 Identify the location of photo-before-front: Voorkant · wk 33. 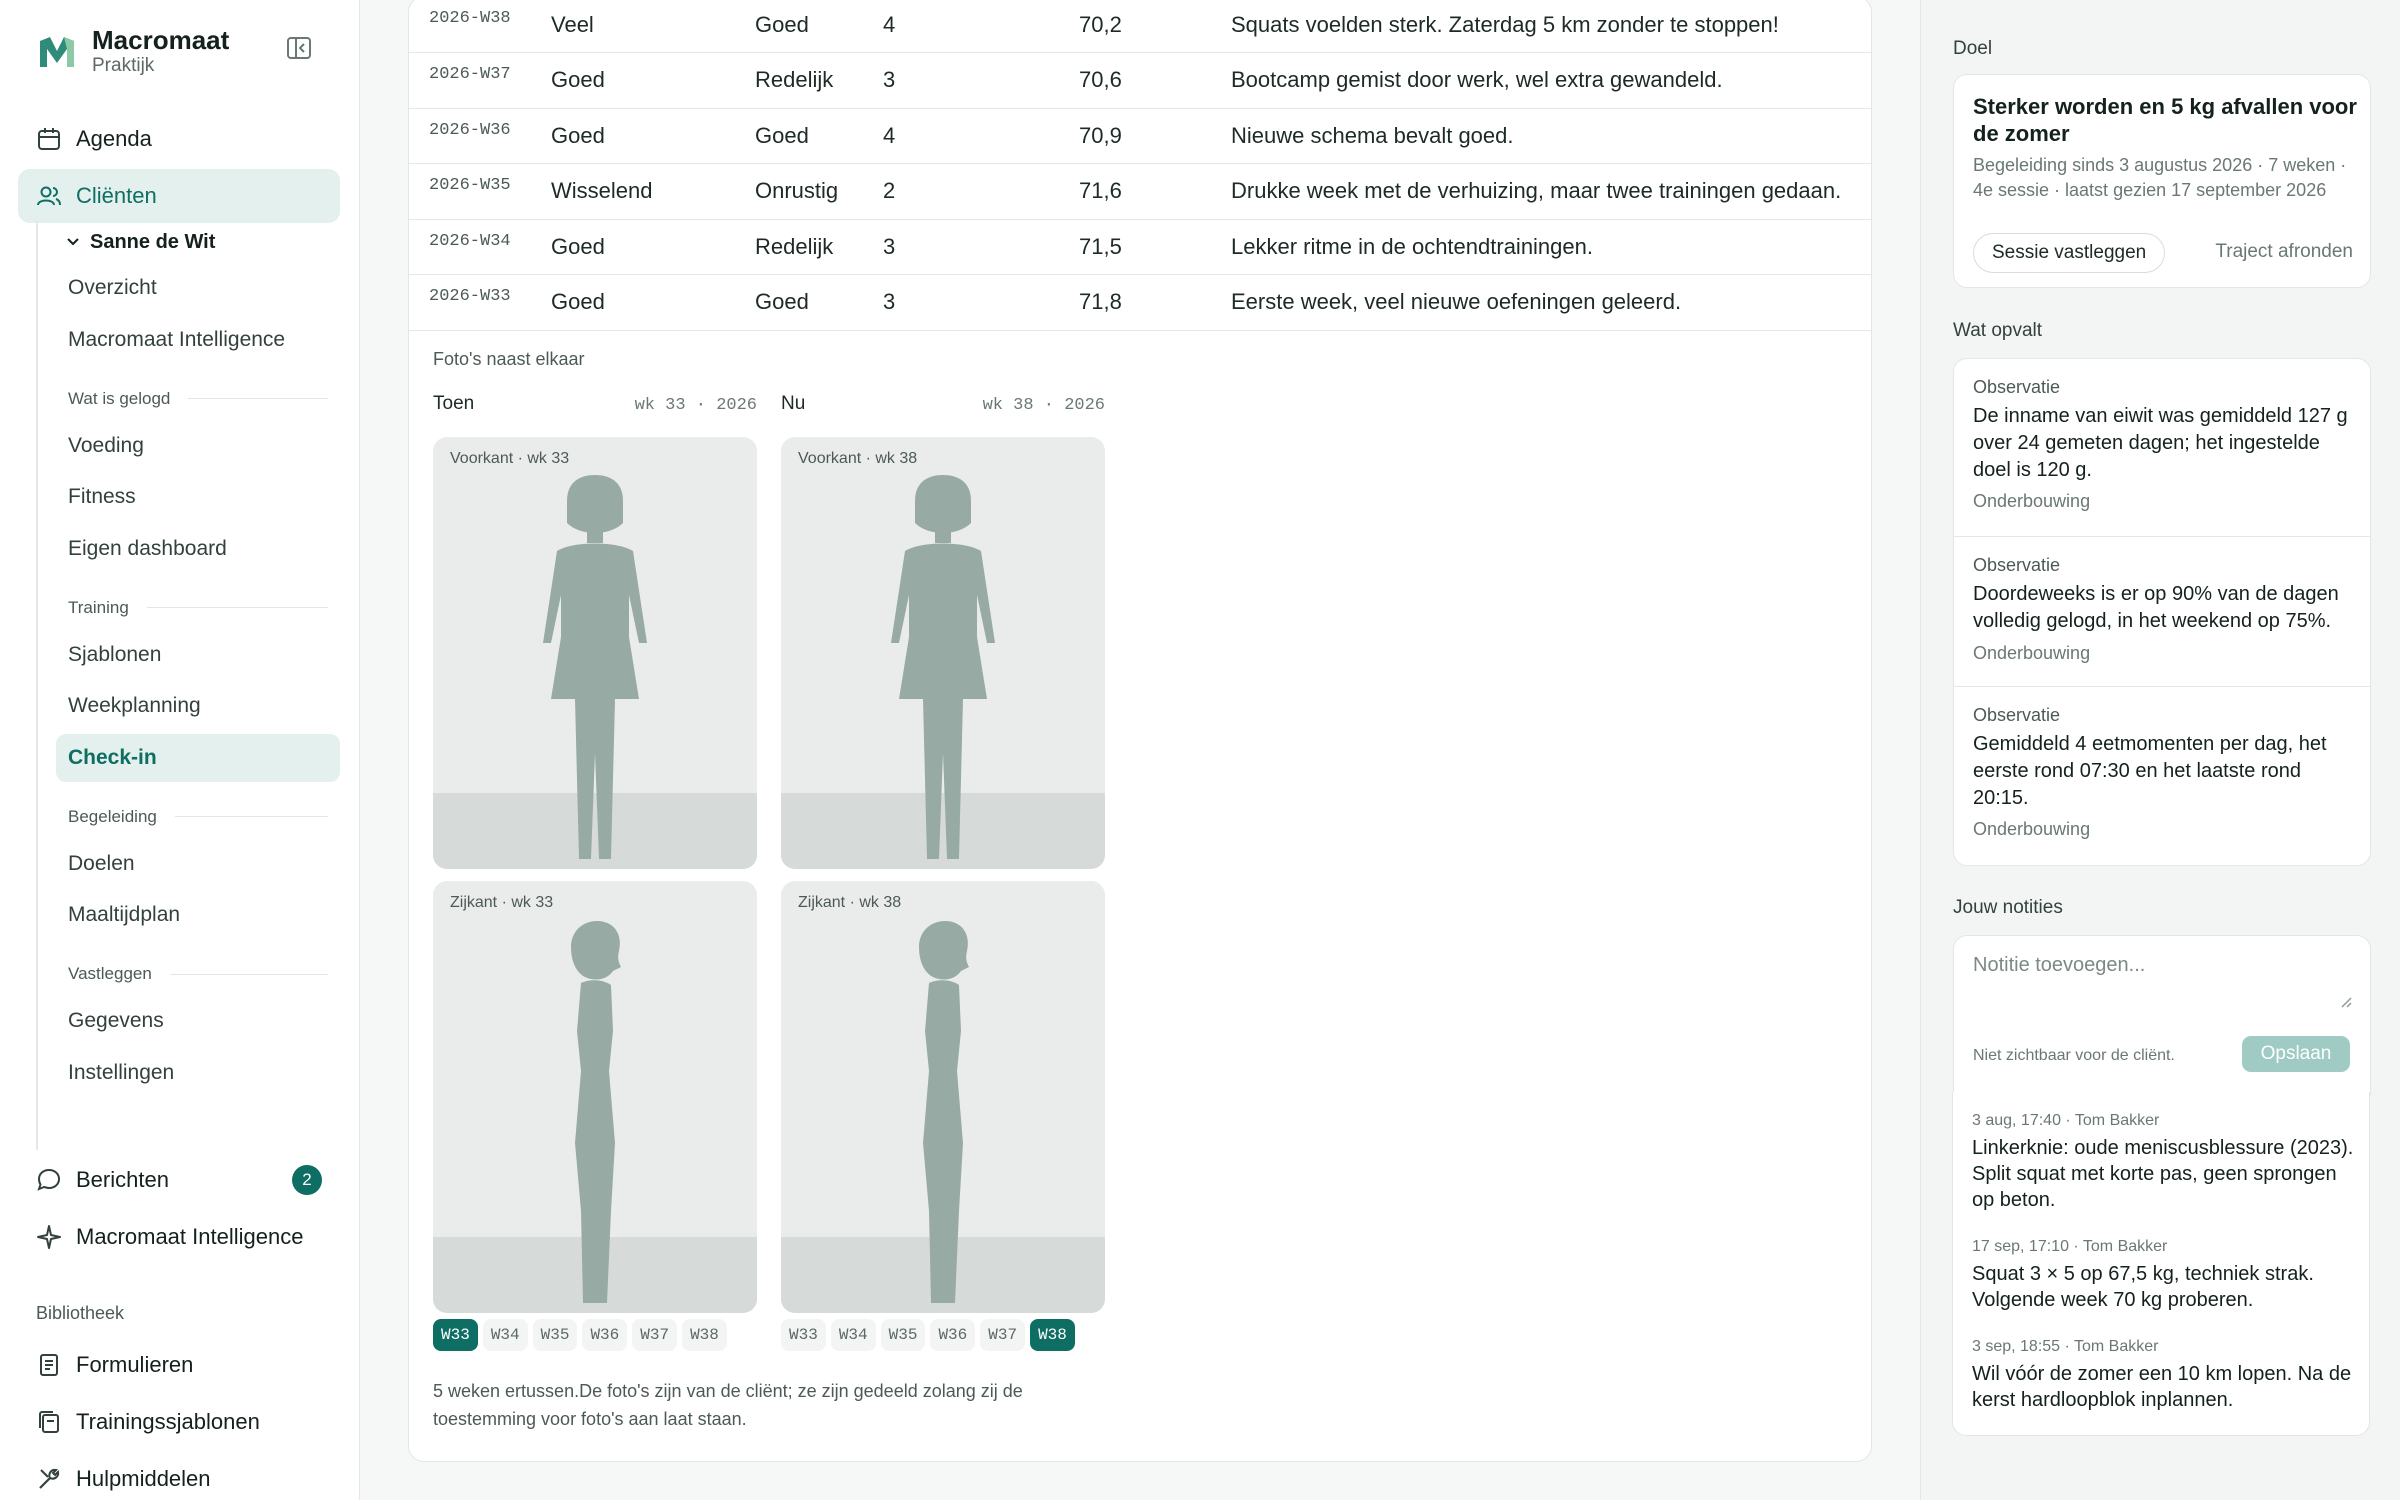
(595, 653).